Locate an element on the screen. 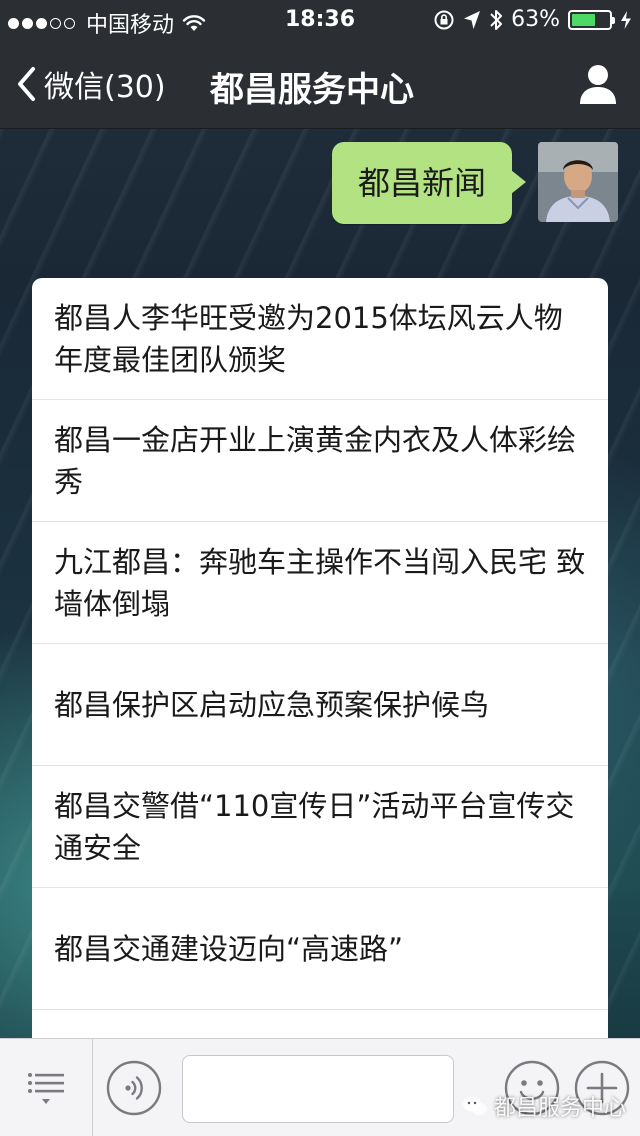  menu-button is located at coordinates (46, 1087).